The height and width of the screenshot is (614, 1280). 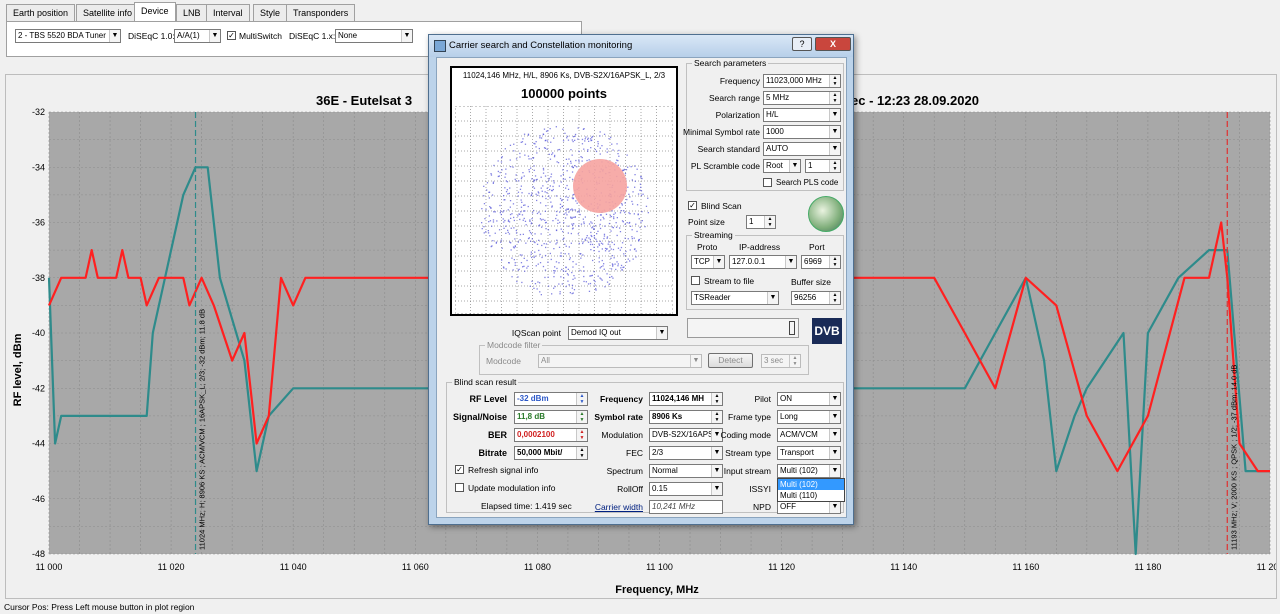 I want to click on modulation-label: Modulation, so click(x=622, y=435).